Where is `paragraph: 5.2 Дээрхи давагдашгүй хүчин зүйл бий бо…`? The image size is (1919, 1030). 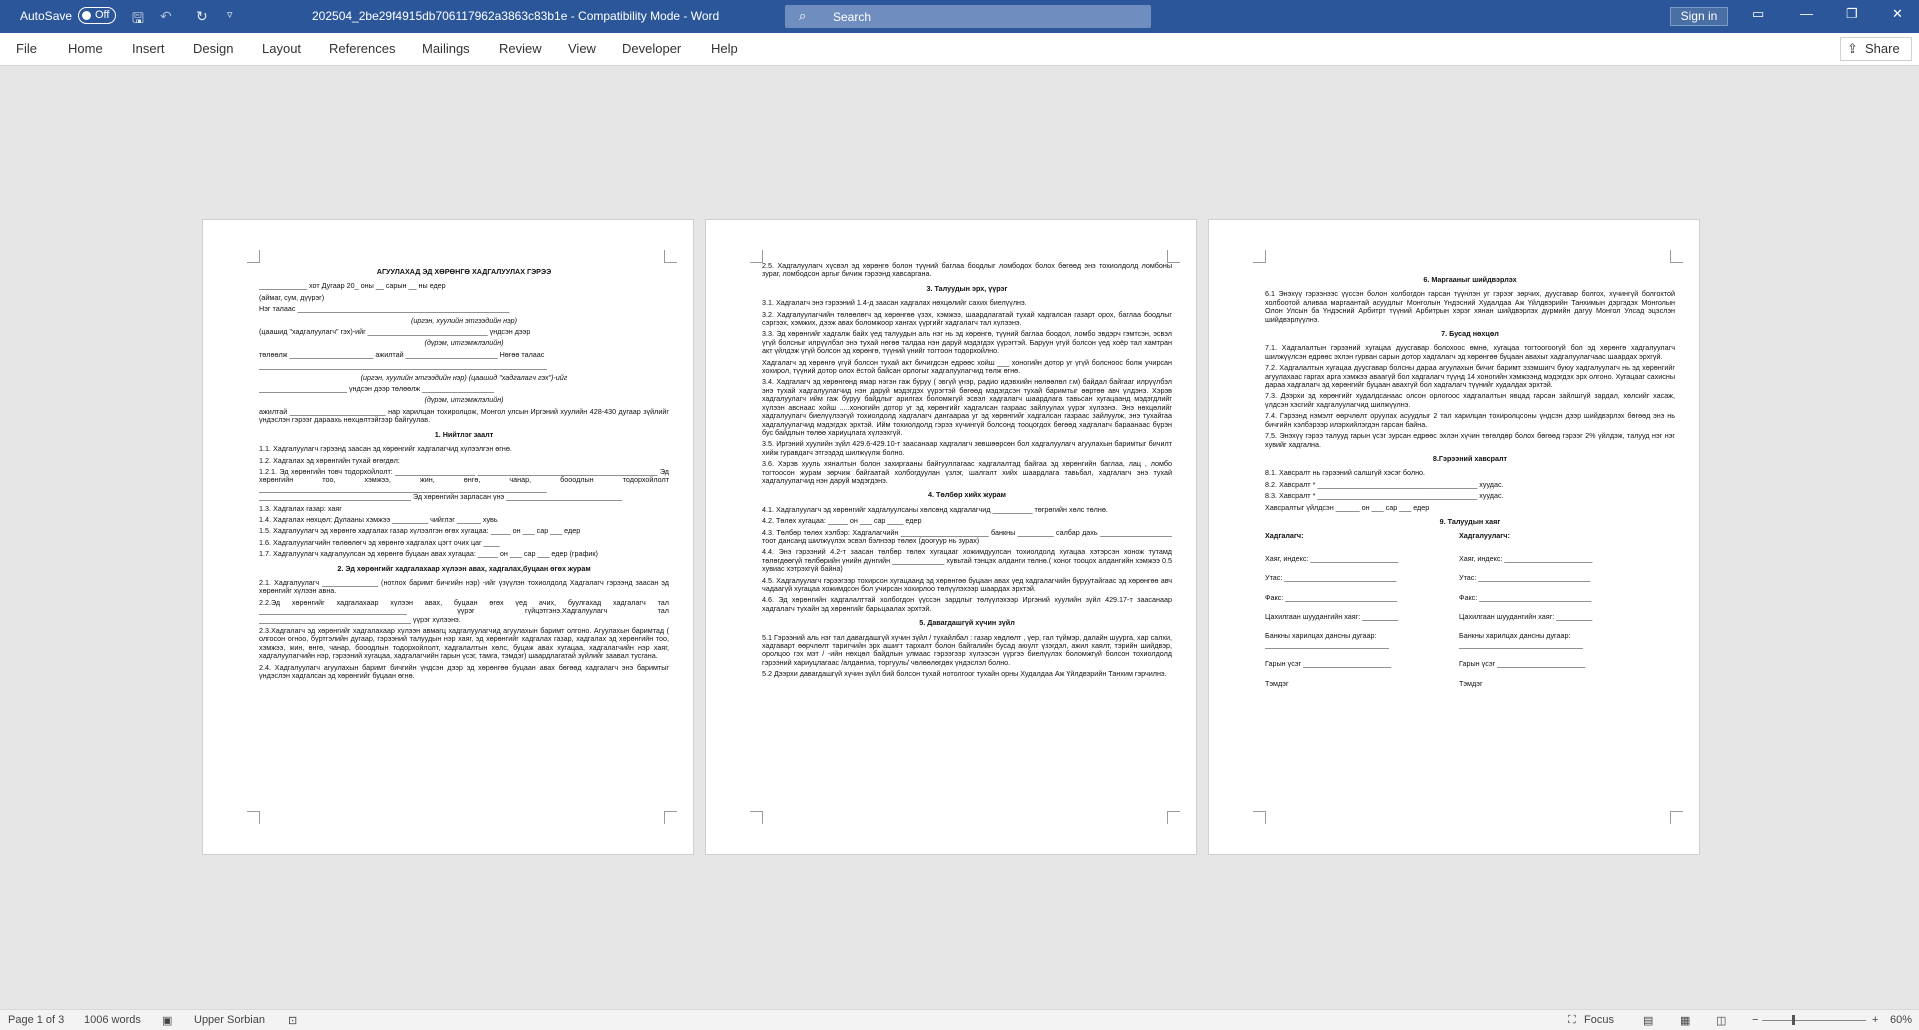 paragraph: 5.2 Дээрхи давагдашгүй хүчин зүйл бий бо… is located at coordinates (964, 674).